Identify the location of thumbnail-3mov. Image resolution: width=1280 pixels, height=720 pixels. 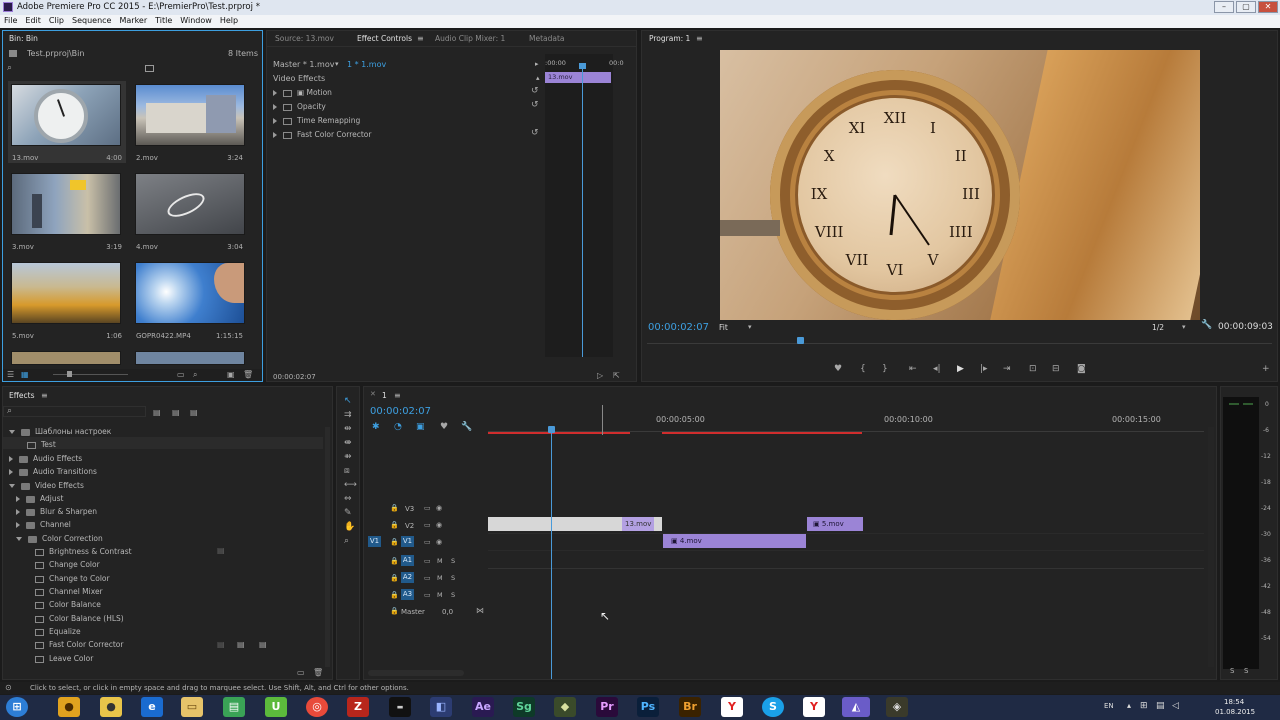
(66, 204).